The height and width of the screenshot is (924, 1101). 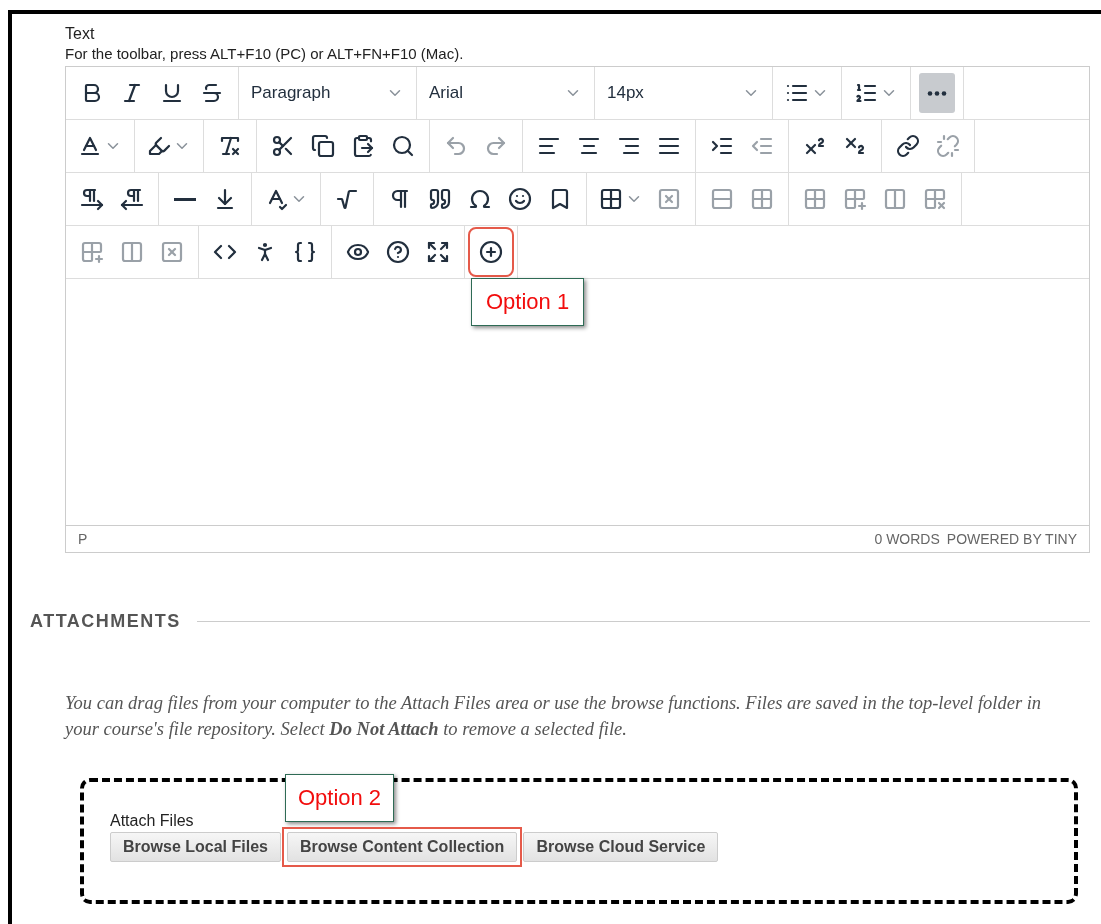 I want to click on search-icon, so click(x=403, y=146).